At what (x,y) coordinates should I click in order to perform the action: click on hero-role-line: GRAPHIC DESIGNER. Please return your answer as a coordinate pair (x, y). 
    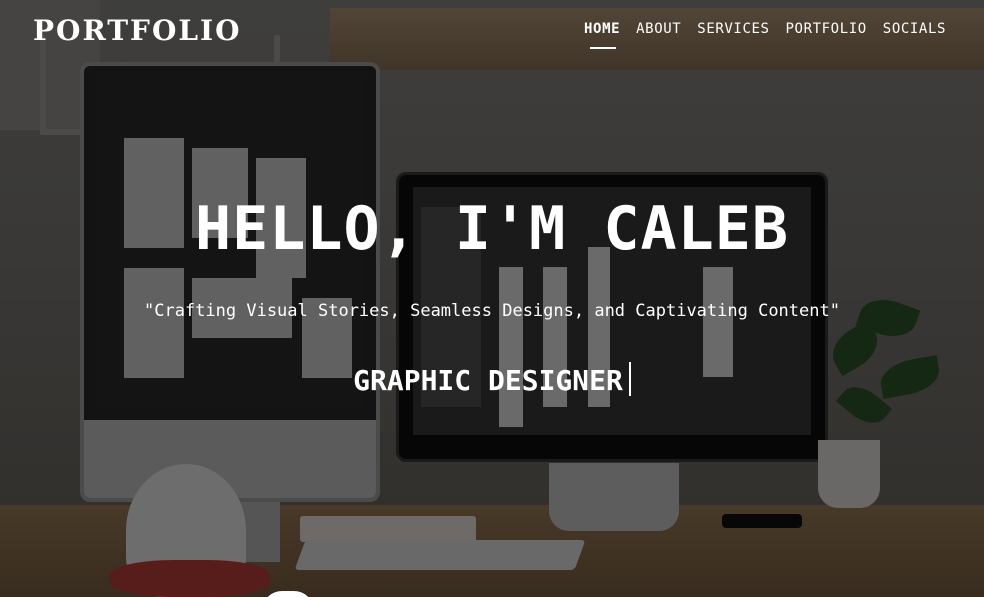
    Looking at the image, I should click on (492, 379).